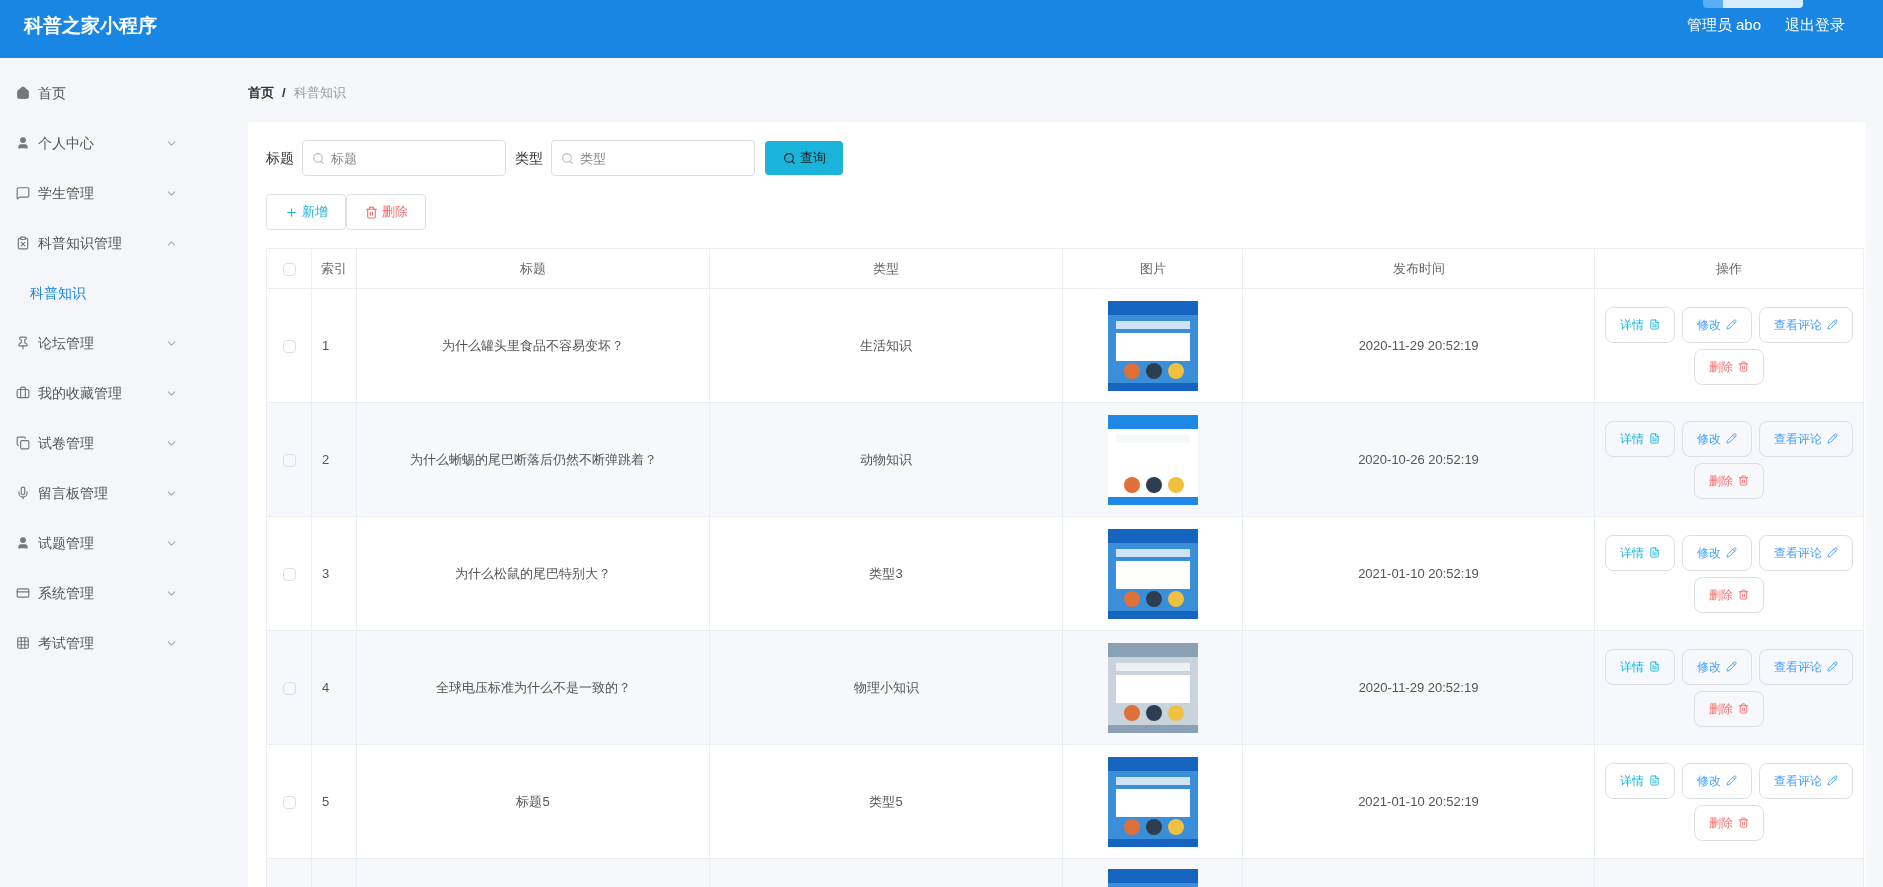 This screenshot has width=1883, height=887. I want to click on copy-icon, so click(23, 443).